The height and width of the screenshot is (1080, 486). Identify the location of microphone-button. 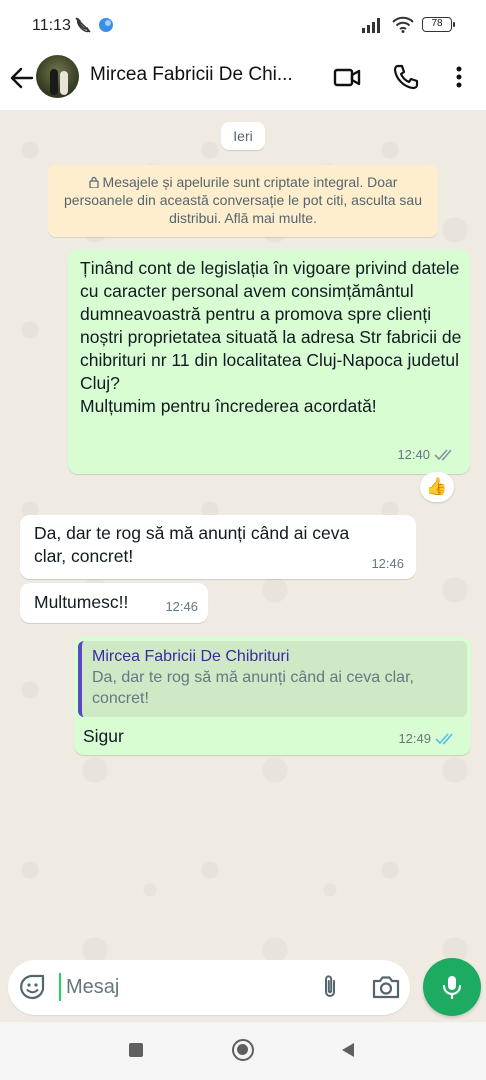
(452, 987).